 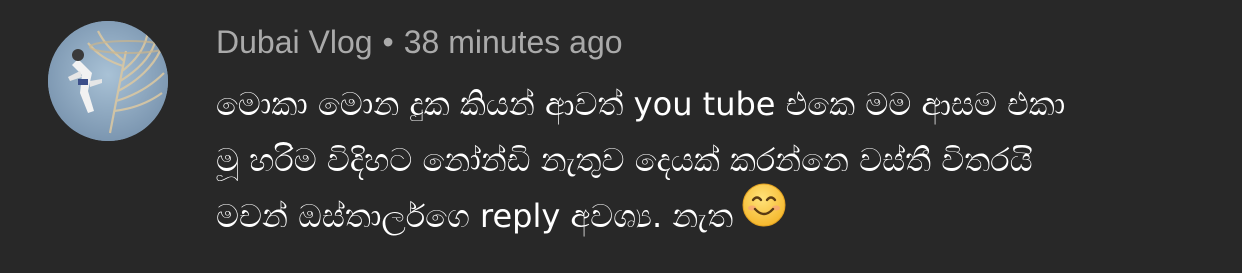 I want to click on comment-line-text: මචන් ඔස්තාර්ලගෙ reply අවශ්‍ය. නැත, so click(x=475, y=216).